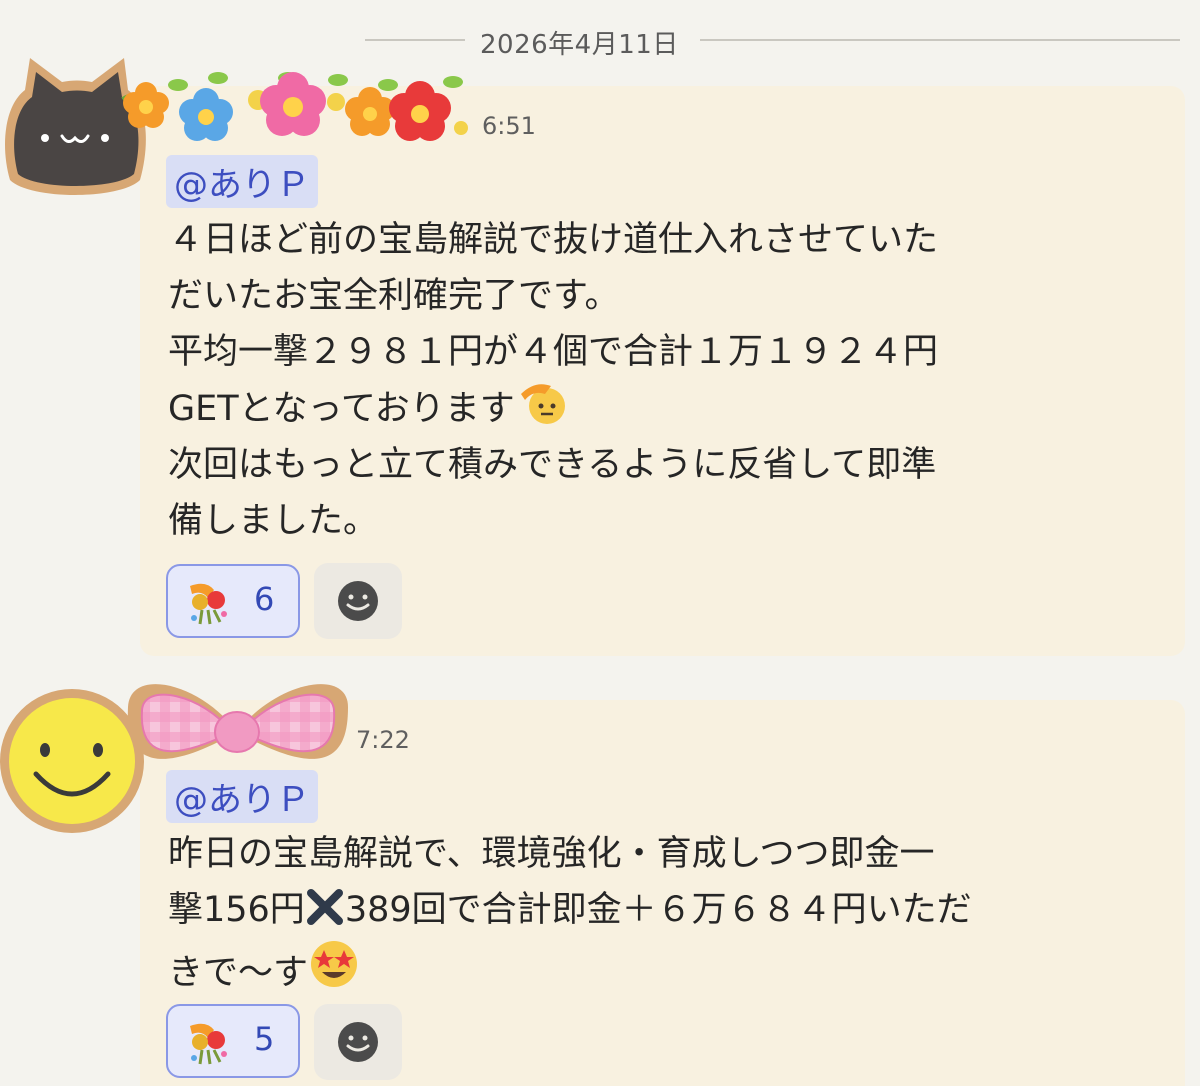 The width and height of the screenshot is (1200, 1086). Describe the element at coordinates (579, 45) in the screenshot. I see `date-label: 2026年4月11日` at that location.